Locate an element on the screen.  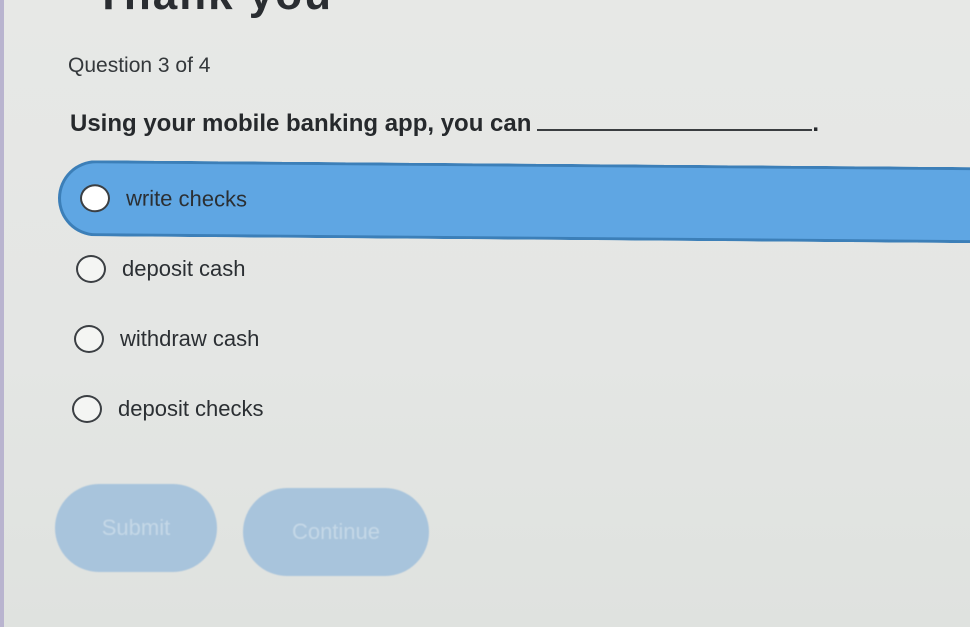
question-text: Using your mobile banking app, you can is located at coordinates (301, 123).